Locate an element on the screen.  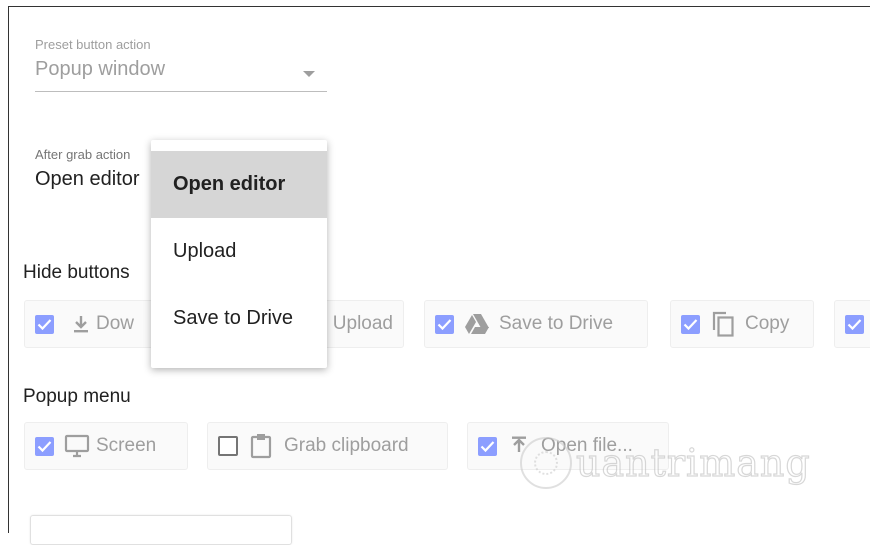
popup-menu-title: Popup menu is located at coordinates (77, 396).